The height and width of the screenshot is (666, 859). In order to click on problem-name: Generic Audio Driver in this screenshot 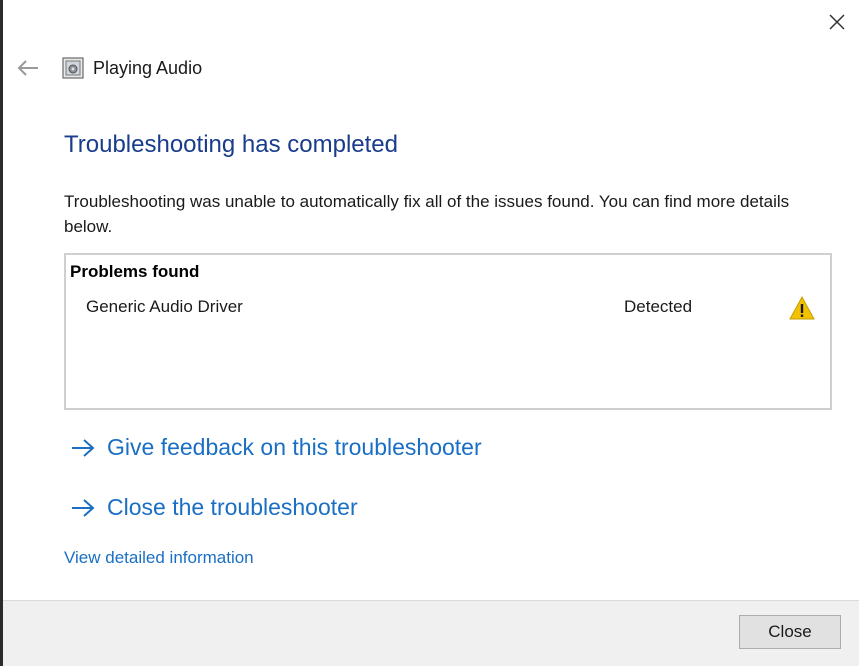, I will do `click(164, 306)`.